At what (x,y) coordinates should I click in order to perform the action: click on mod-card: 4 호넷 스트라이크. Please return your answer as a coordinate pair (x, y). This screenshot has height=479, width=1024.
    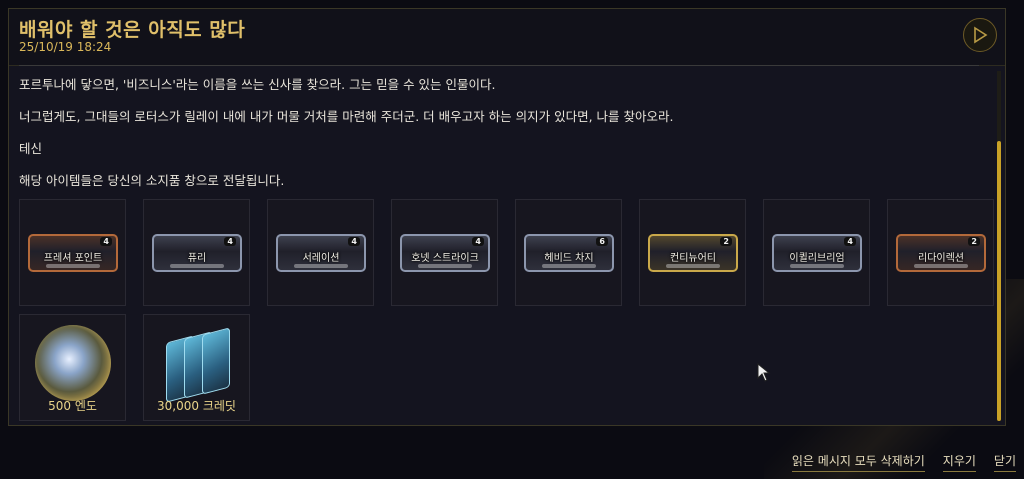
    Looking at the image, I should click on (445, 253).